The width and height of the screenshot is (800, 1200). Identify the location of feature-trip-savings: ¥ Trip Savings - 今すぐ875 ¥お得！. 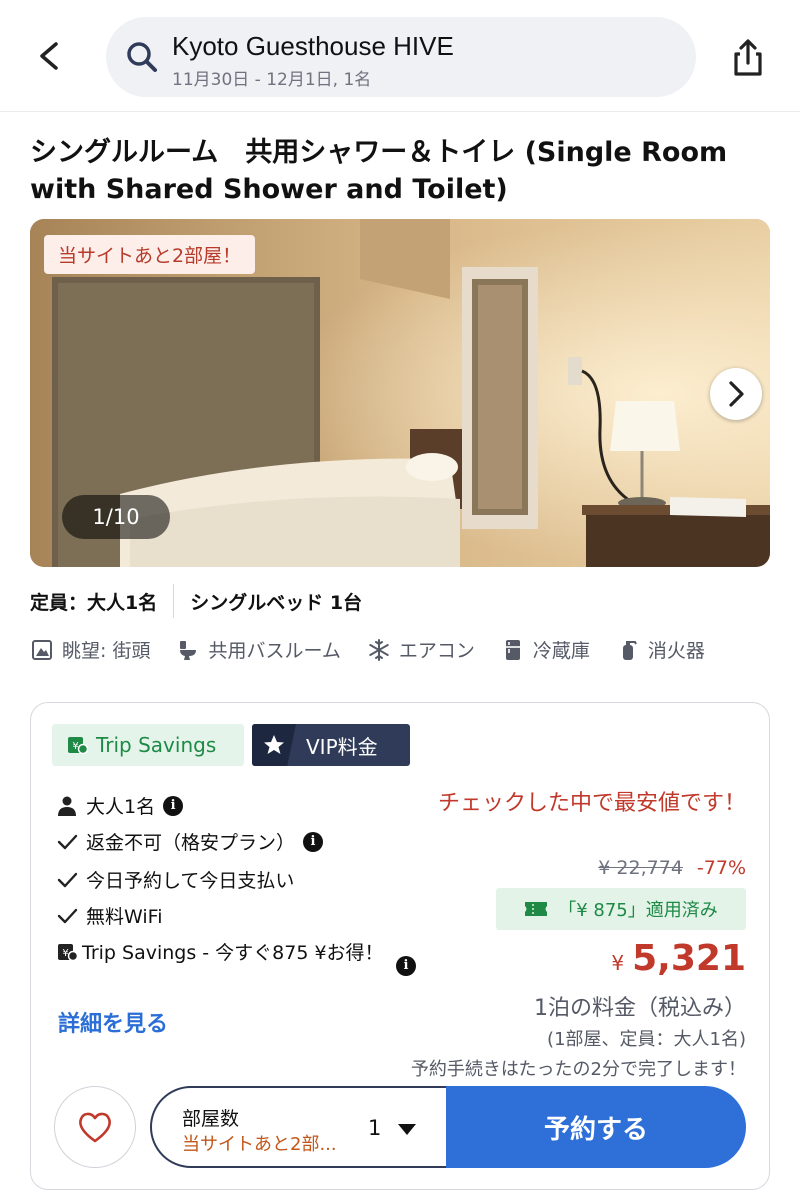
(236, 953).